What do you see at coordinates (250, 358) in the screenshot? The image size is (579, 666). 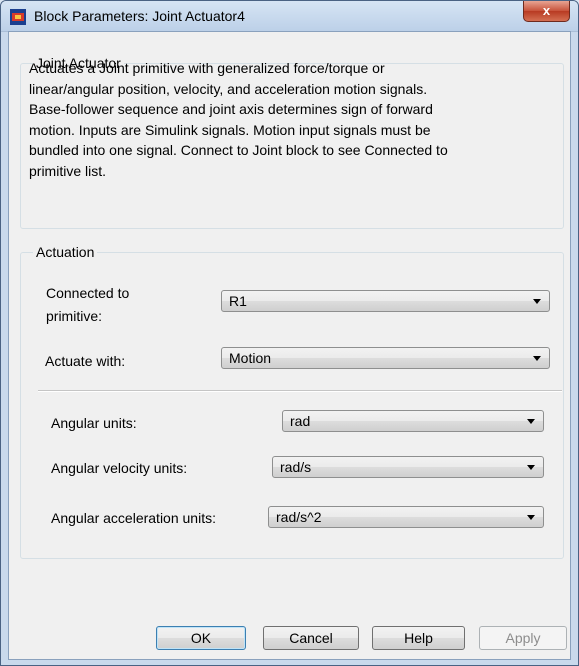 I see `actuate-with-value: Motion` at bounding box center [250, 358].